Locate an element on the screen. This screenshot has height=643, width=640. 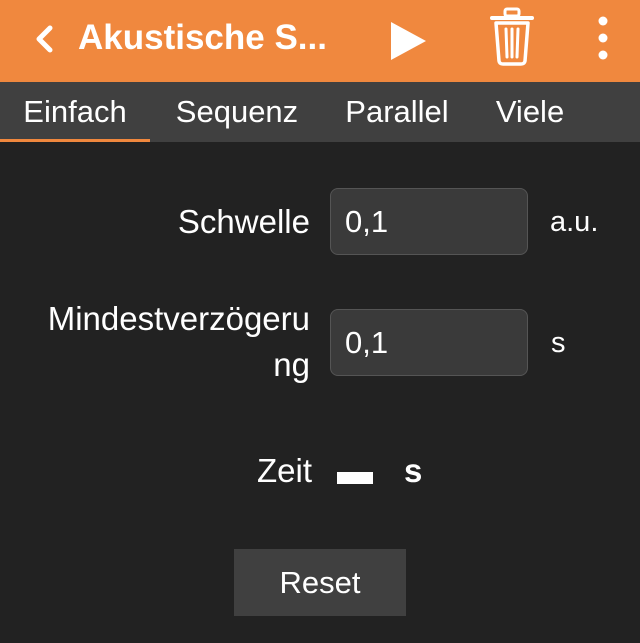
play-icon is located at coordinates (408, 41).